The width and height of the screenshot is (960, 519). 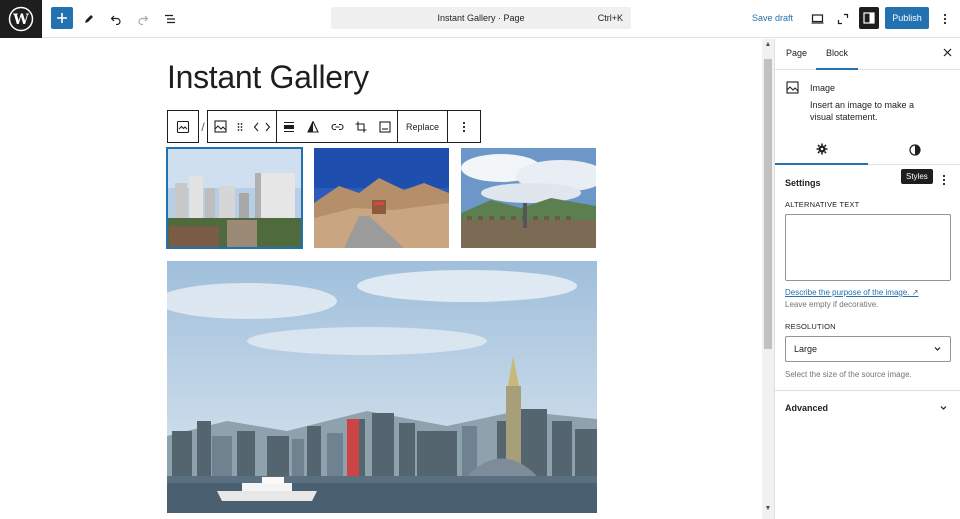 I want to click on drag-handle, so click(x=240, y=126).